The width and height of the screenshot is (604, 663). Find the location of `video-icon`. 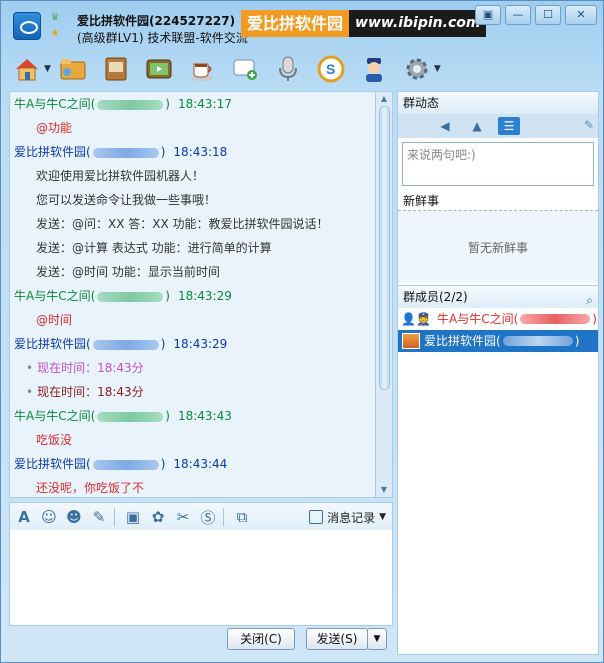

video-icon is located at coordinates (159, 69).